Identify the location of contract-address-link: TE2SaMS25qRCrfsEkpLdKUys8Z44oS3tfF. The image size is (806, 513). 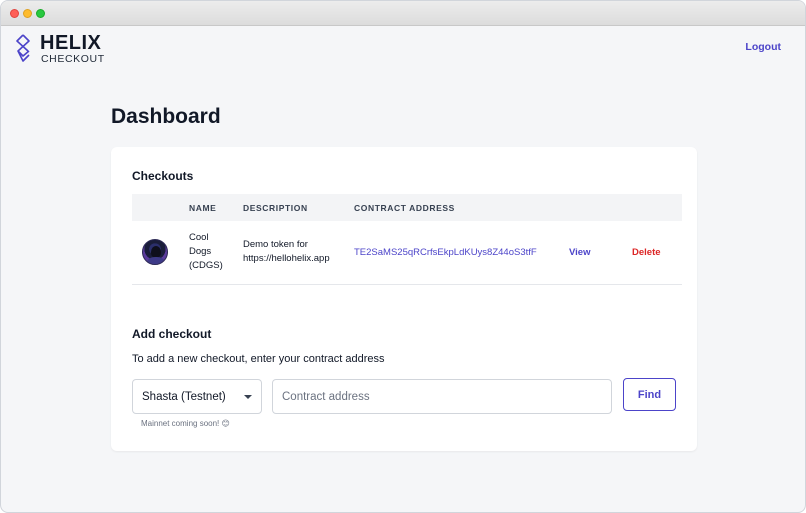
(445, 253).